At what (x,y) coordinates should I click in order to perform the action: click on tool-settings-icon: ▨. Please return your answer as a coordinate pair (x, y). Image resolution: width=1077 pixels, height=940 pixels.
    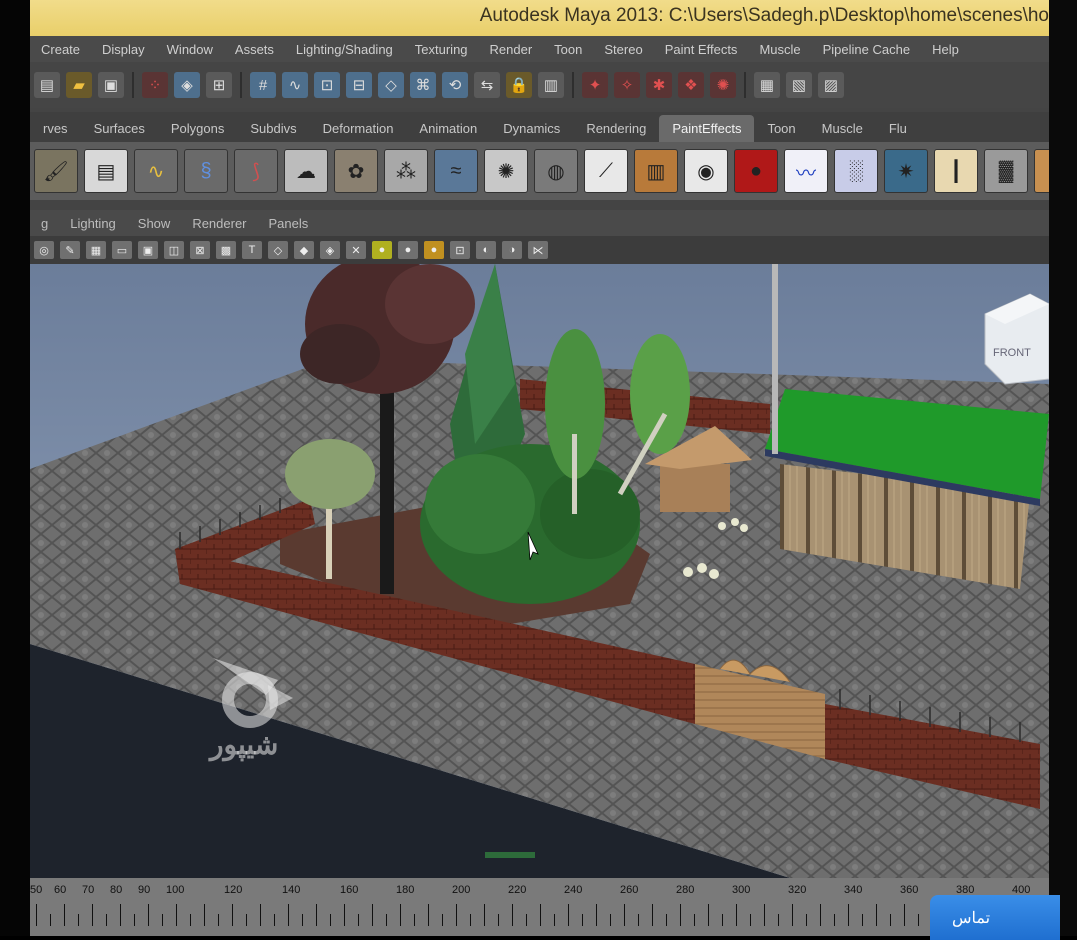
    Looking at the image, I should click on (831, 85).